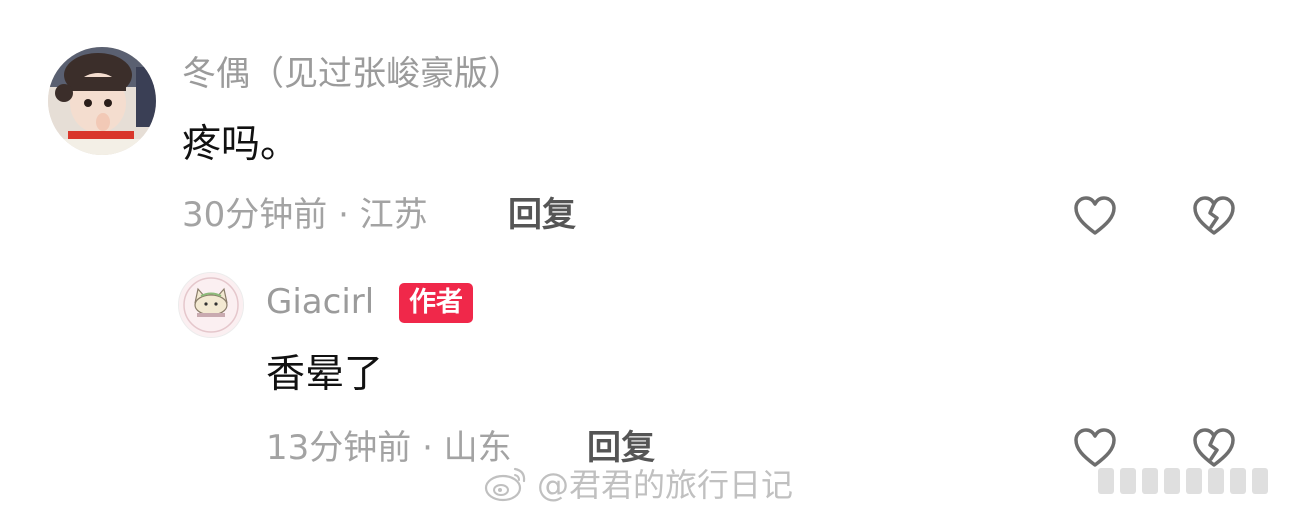 The image size is (1290, 513). I want to click on reply-avatar, so click(211, 305).